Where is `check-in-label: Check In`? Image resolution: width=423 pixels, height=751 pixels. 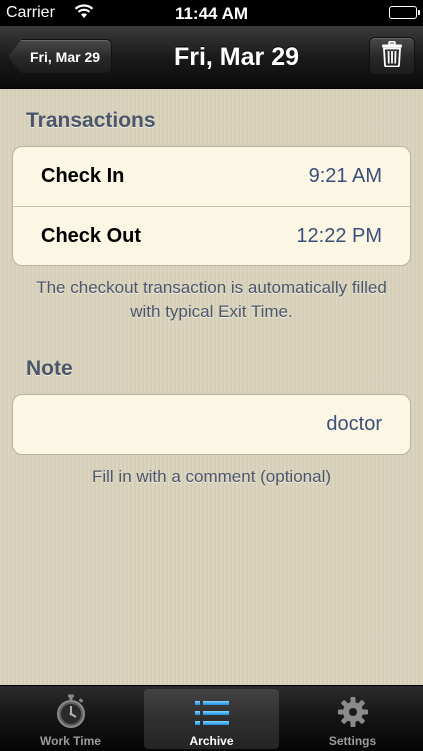 check-in-label: Check In is located at coordinates (82, 176).